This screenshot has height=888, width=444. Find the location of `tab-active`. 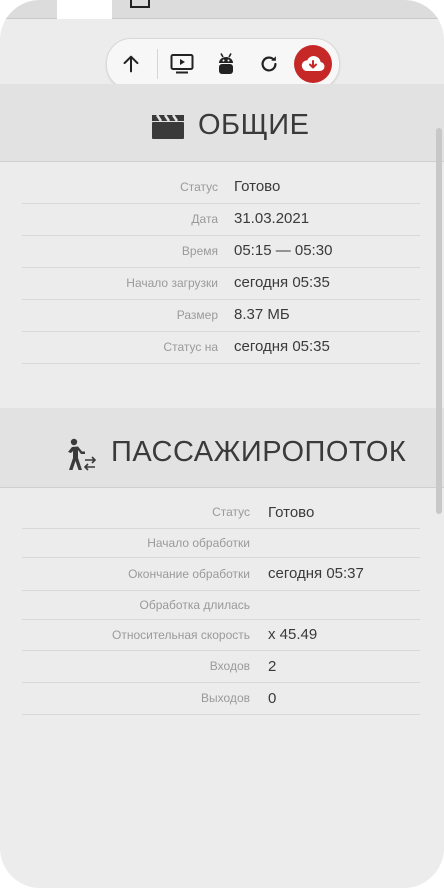

tab-active is located at coordinates (84, 9).